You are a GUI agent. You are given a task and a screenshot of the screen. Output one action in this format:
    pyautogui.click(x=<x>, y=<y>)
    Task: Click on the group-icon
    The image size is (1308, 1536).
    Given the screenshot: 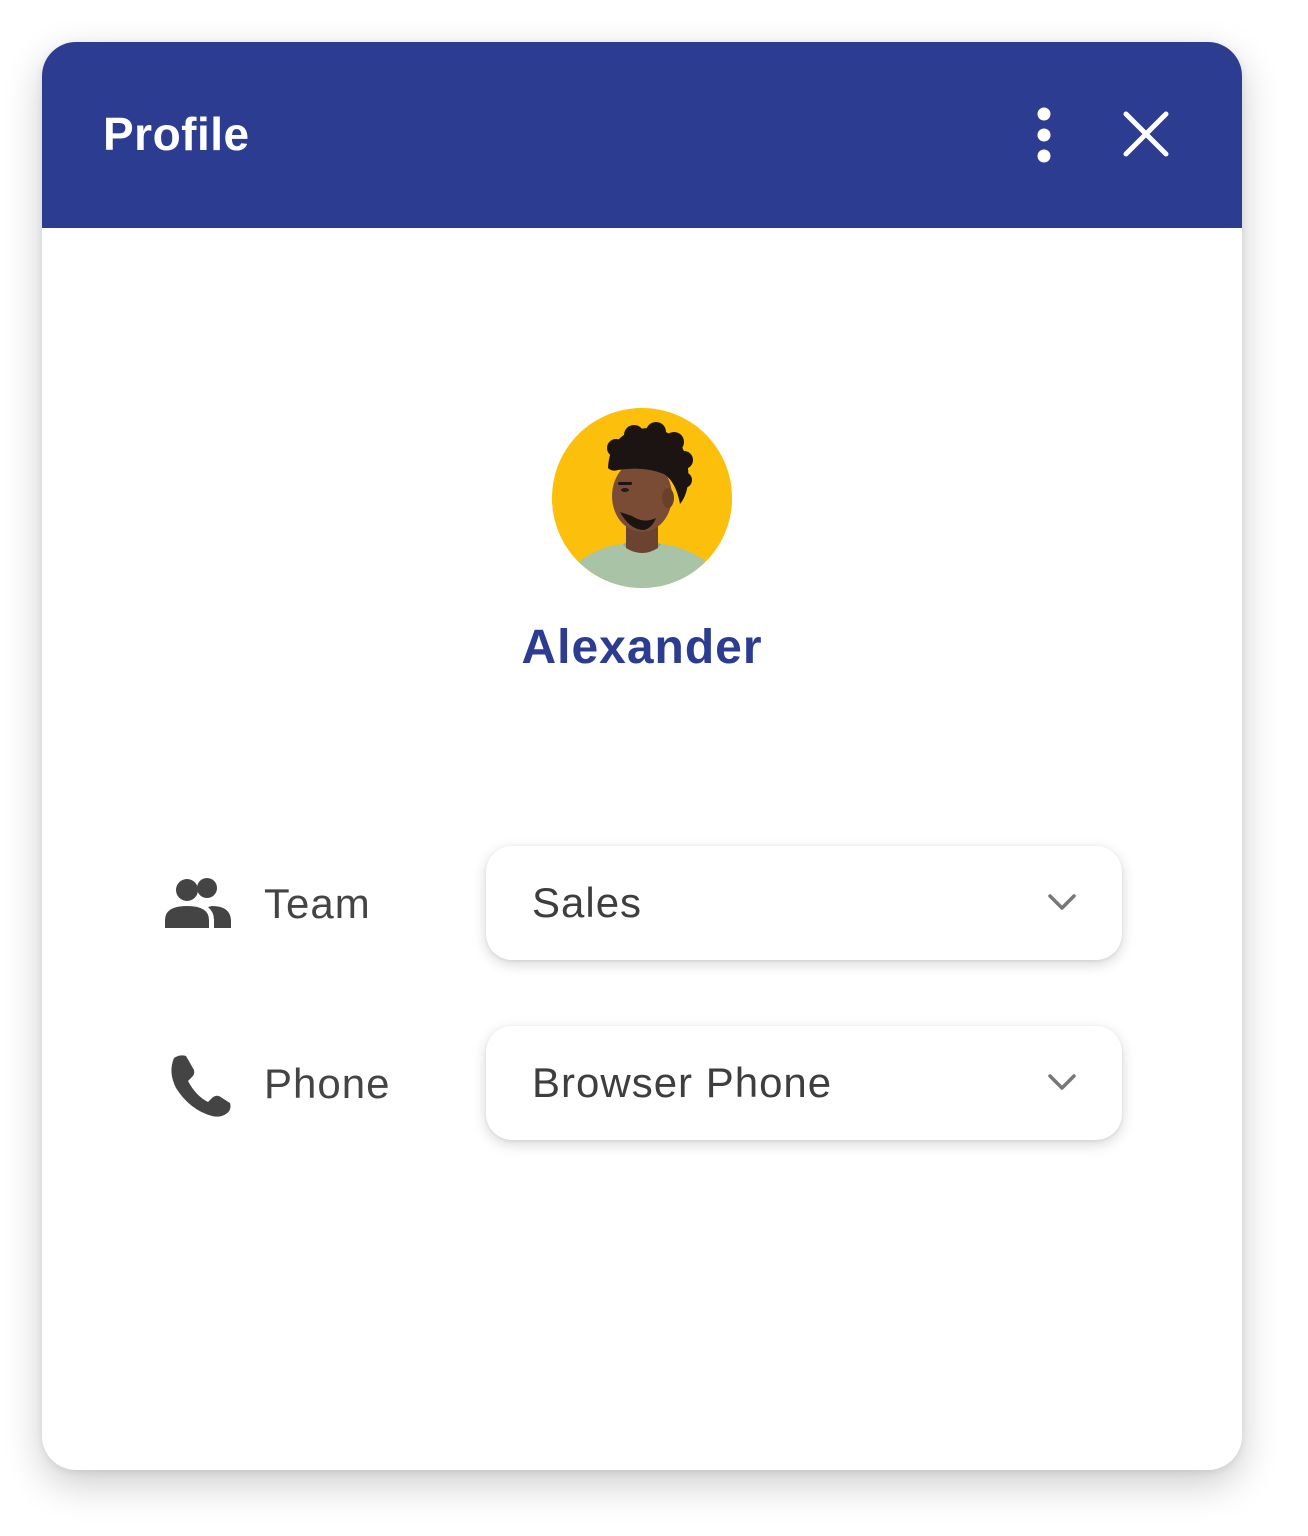 What is the action you would take?
    pyautogui.click(x=198, y=904)
    